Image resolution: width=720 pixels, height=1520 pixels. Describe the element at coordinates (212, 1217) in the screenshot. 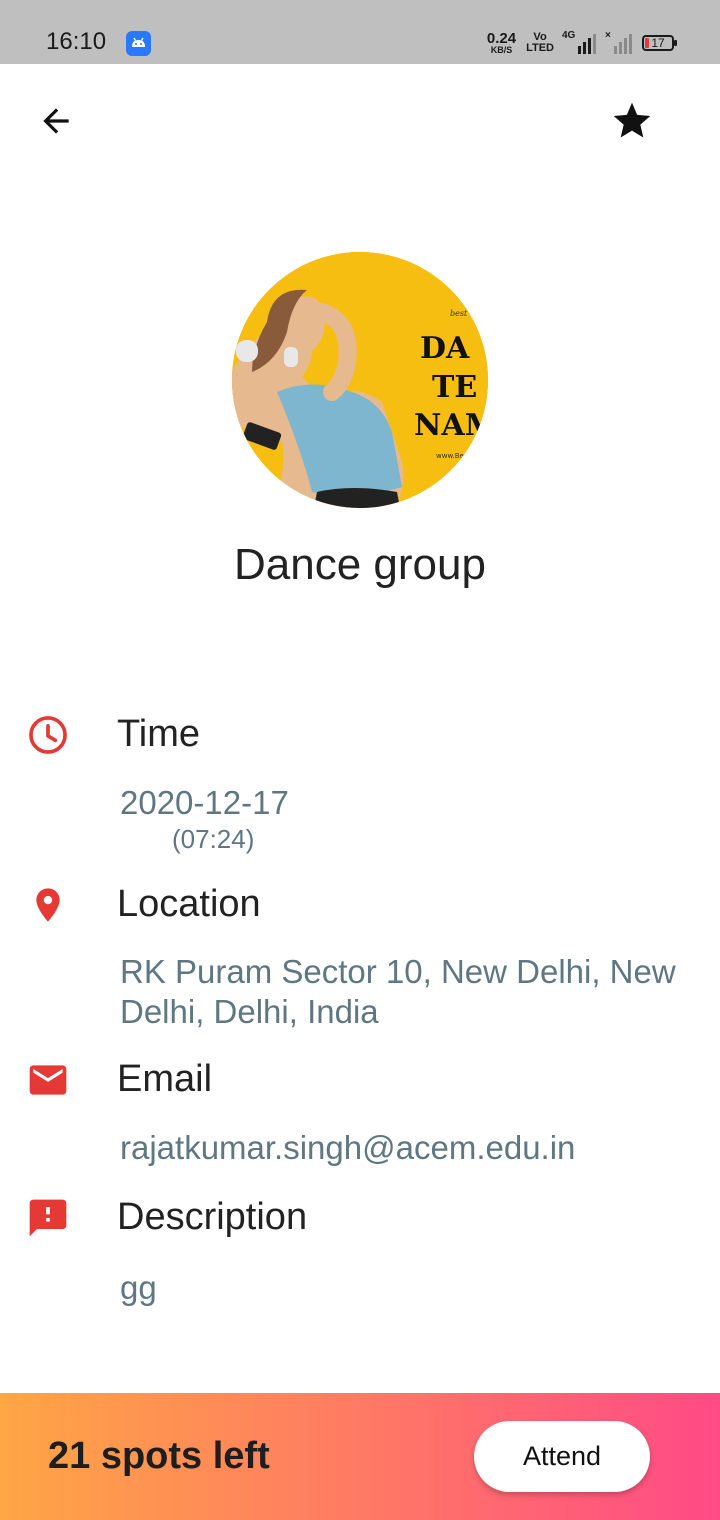

I see `description-label: Description` at that location.